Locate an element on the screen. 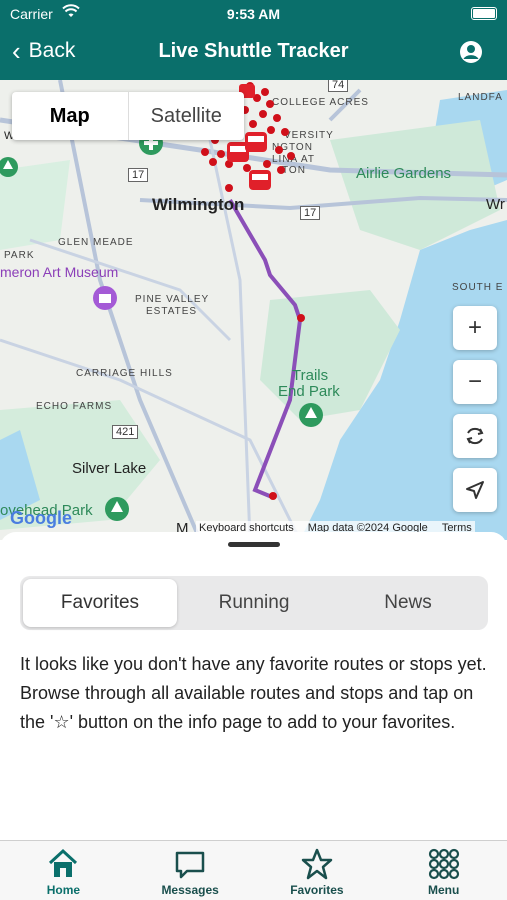 This screenshot has width=507, height=900. refresh-button is located at coordinates (475, 436).